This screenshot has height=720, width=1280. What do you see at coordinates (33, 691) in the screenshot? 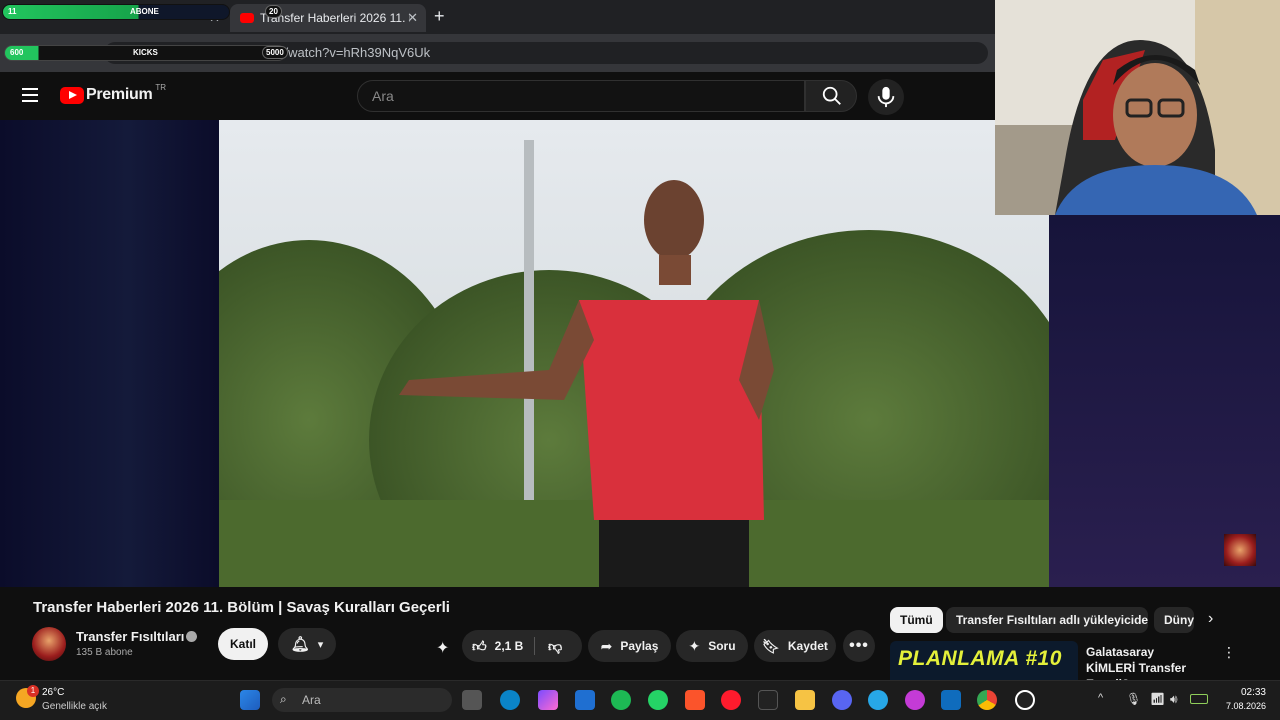
I see `notification-badge: 1` at bounding box center [33, 691].